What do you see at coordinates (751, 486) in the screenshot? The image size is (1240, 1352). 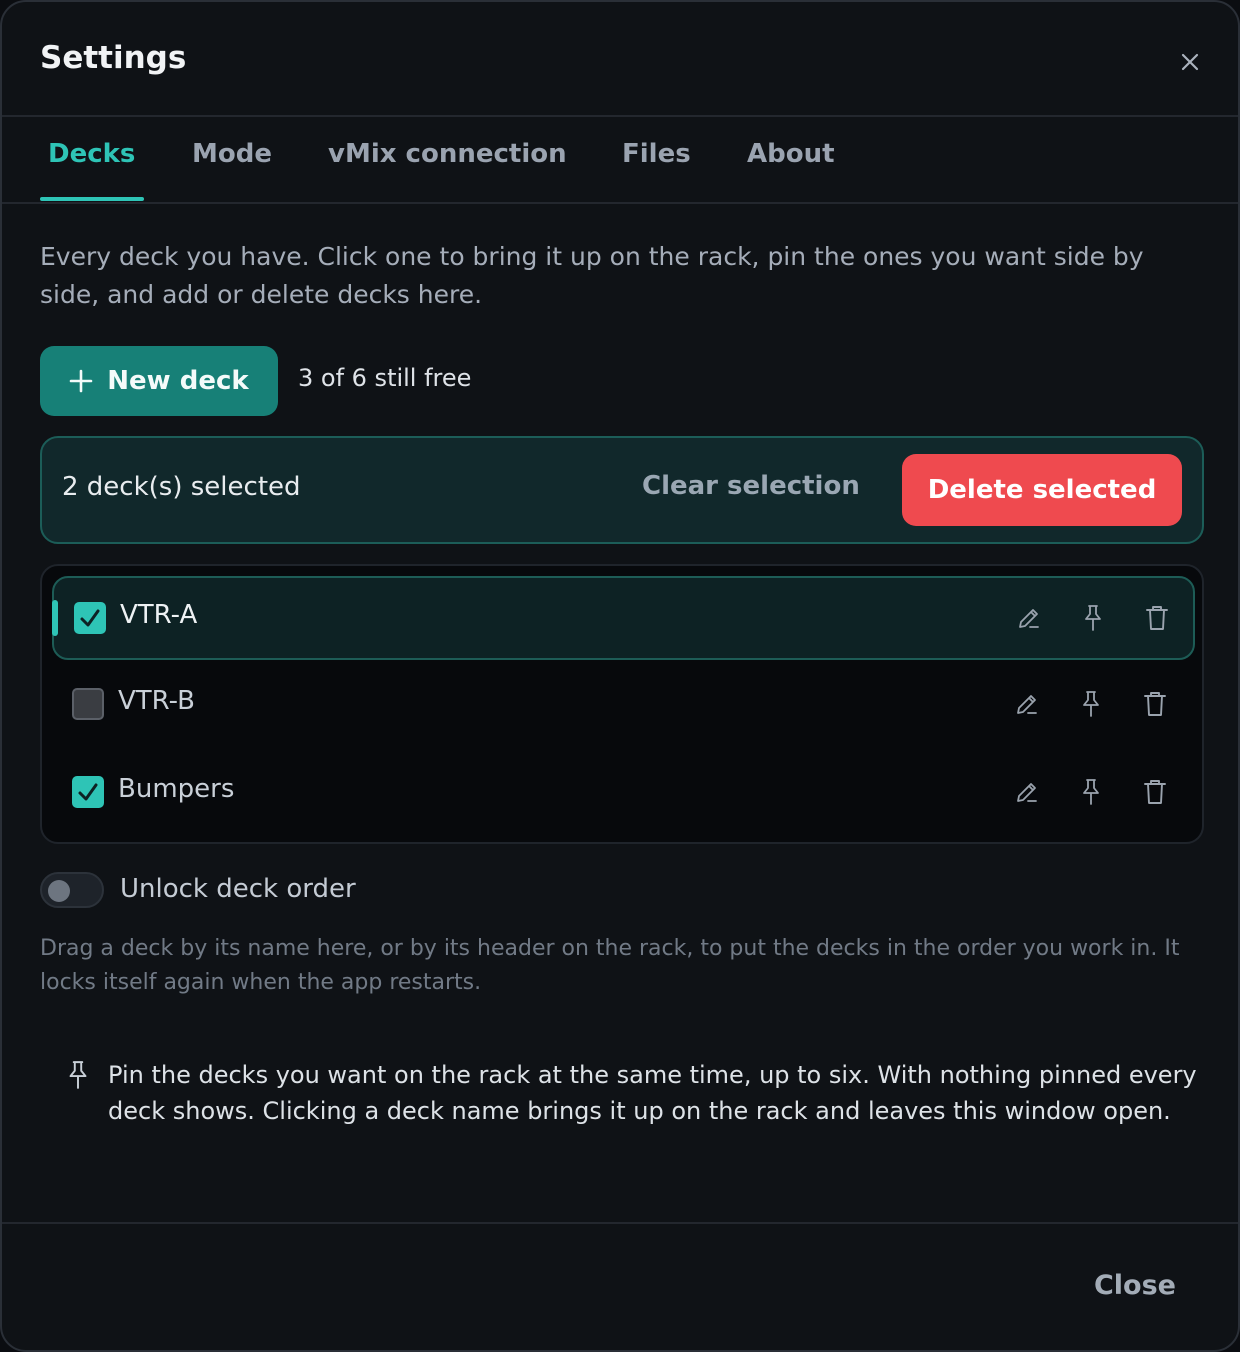 I see `clear-selection-button: Clear selection` at bounding box center [751, 486].